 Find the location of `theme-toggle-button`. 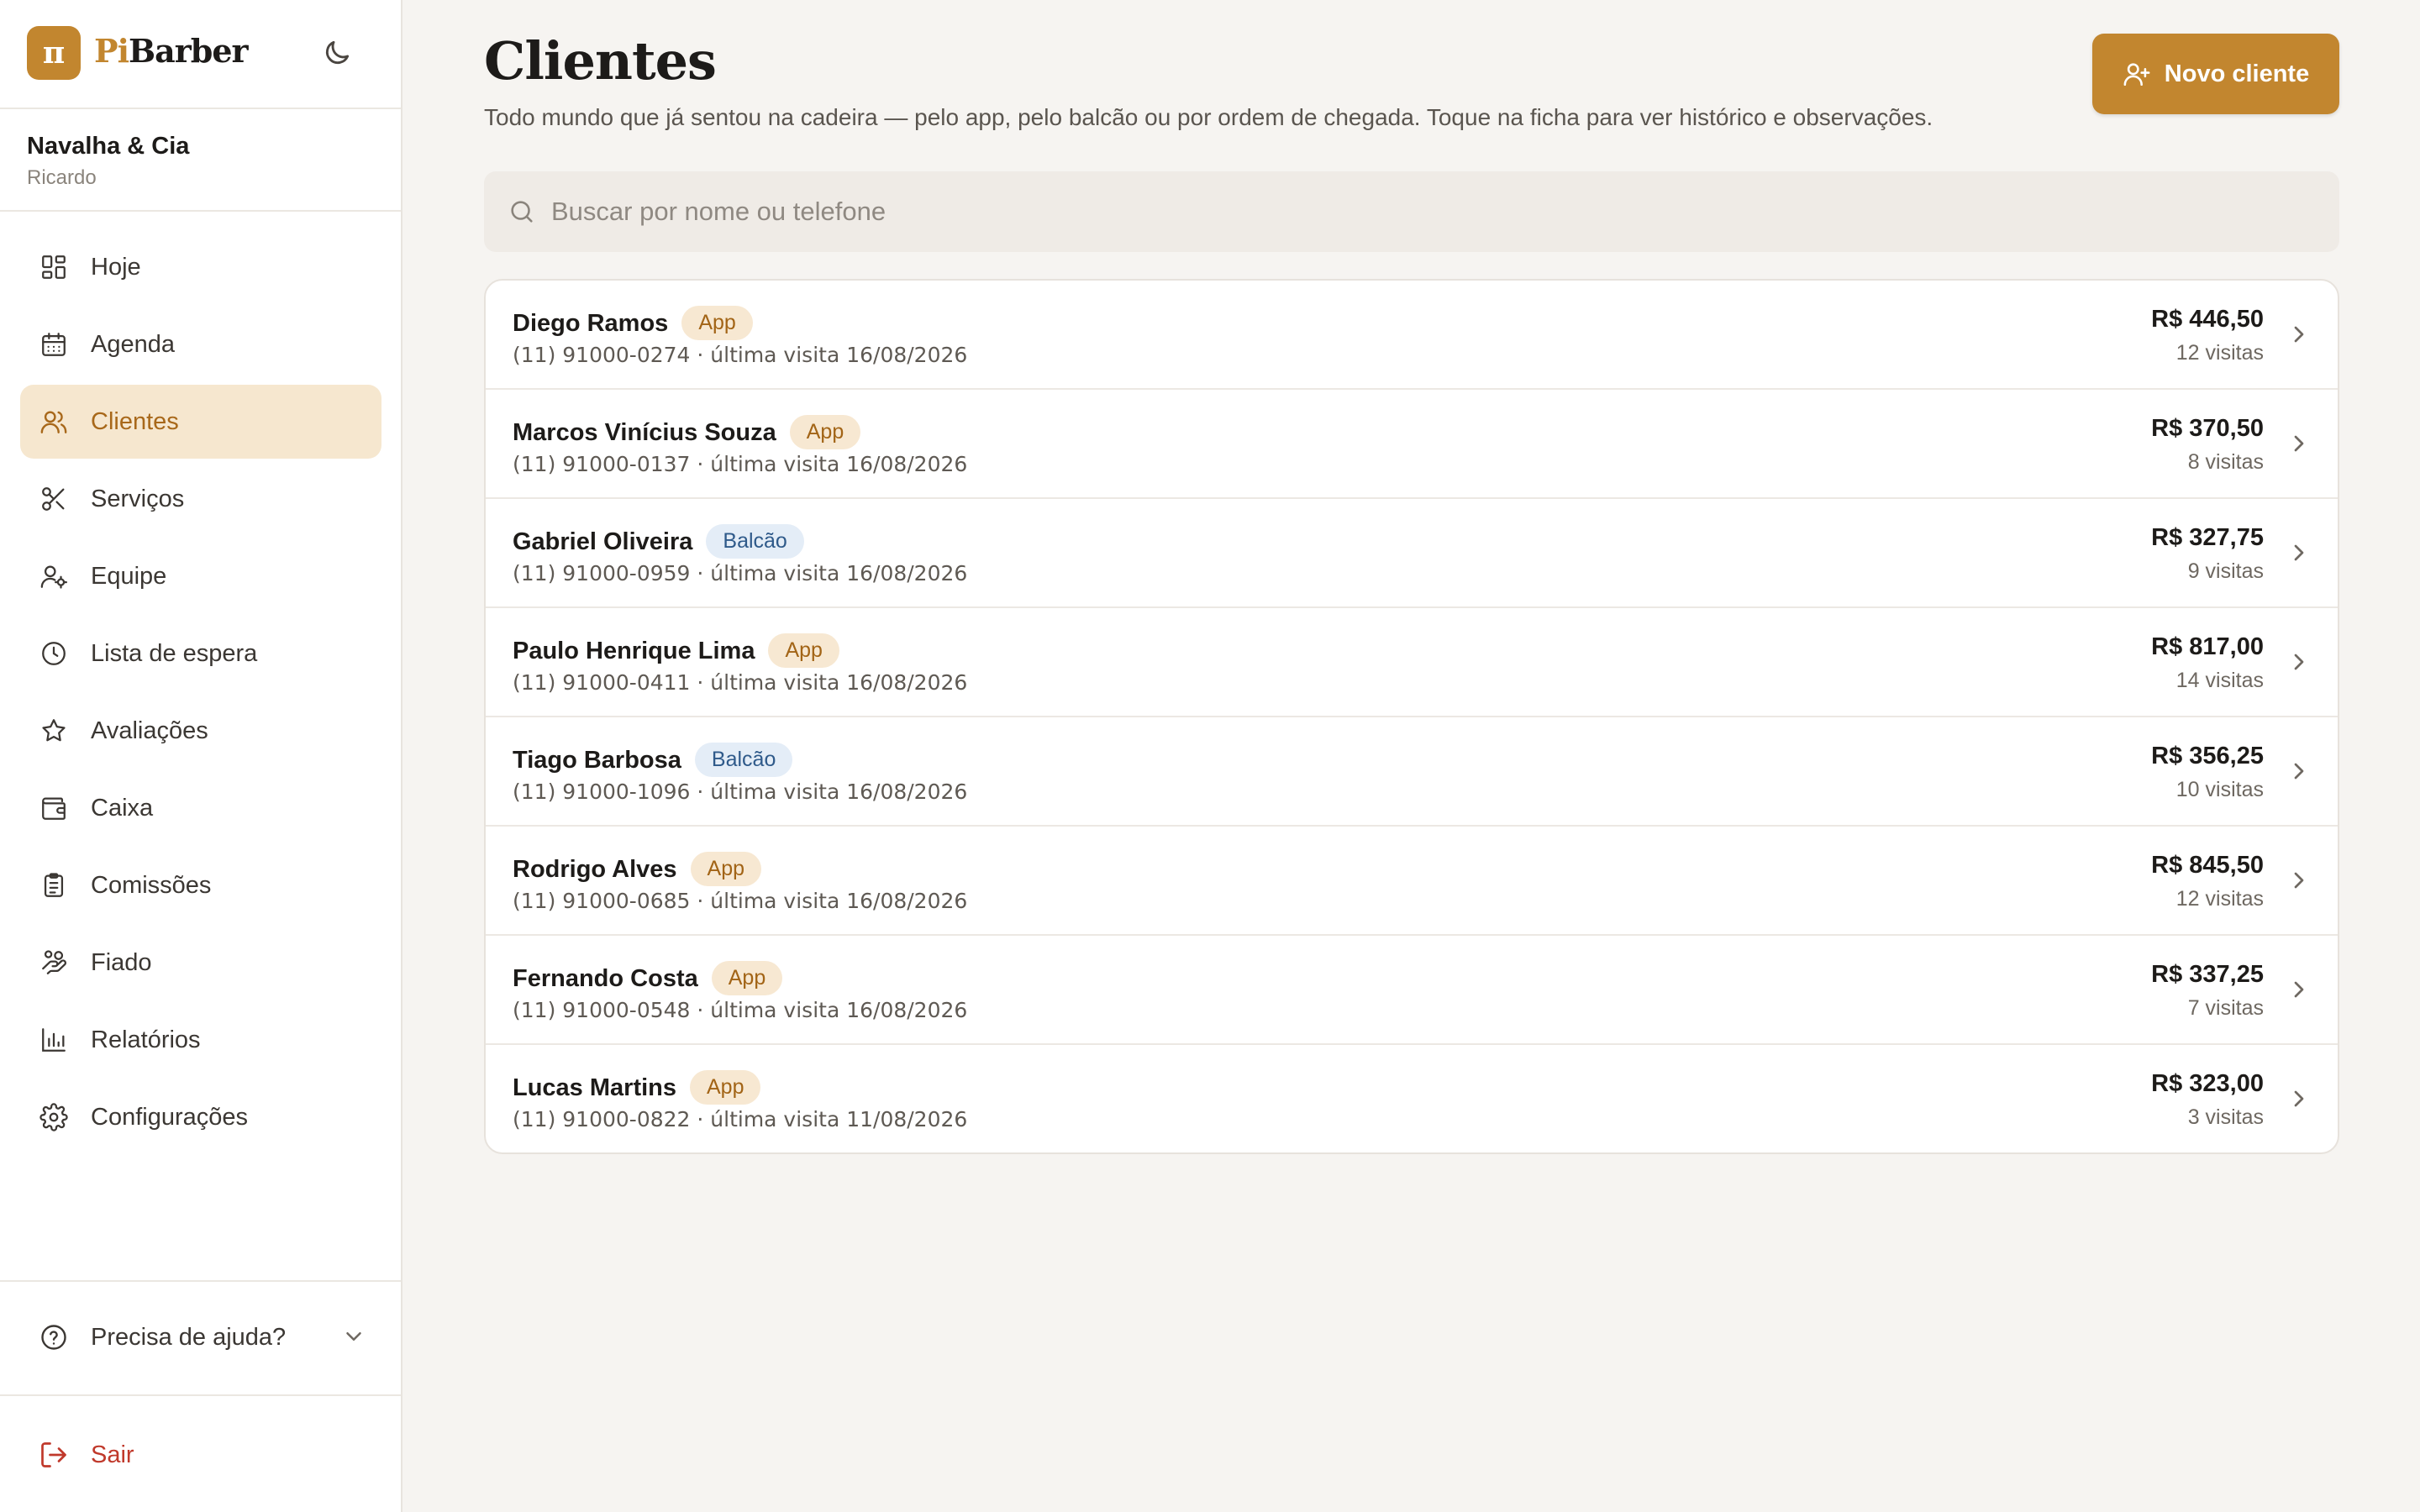

theme-toggle-button is located at coordinates (337, 53).